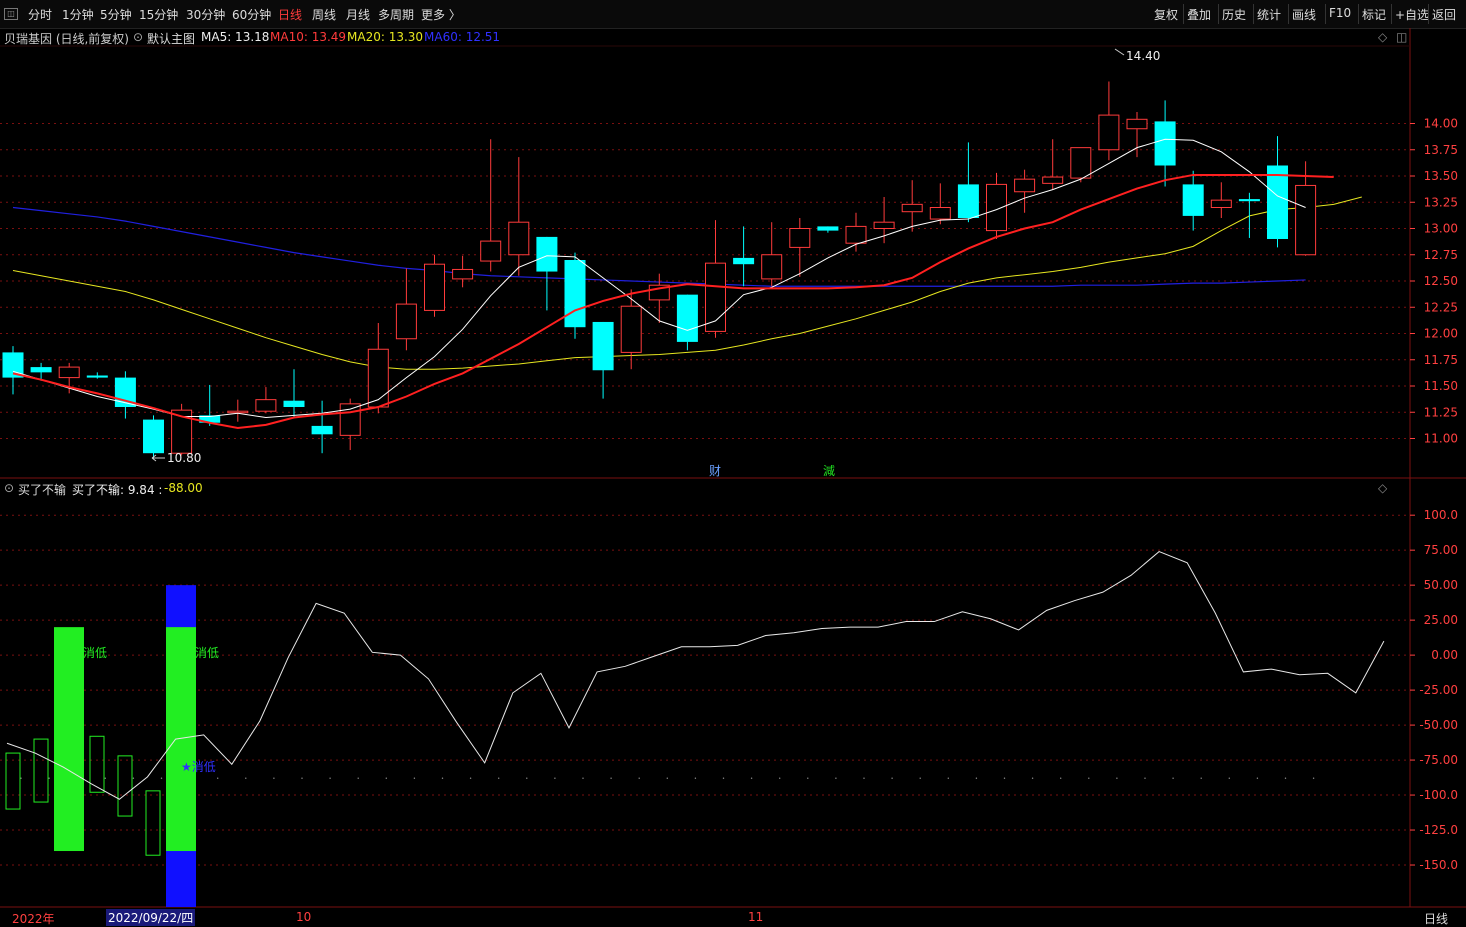 Image resolution: width=1466 pixels, height=927 pixels. I want to click on period-indicator: 日线, so click(1436, 919).